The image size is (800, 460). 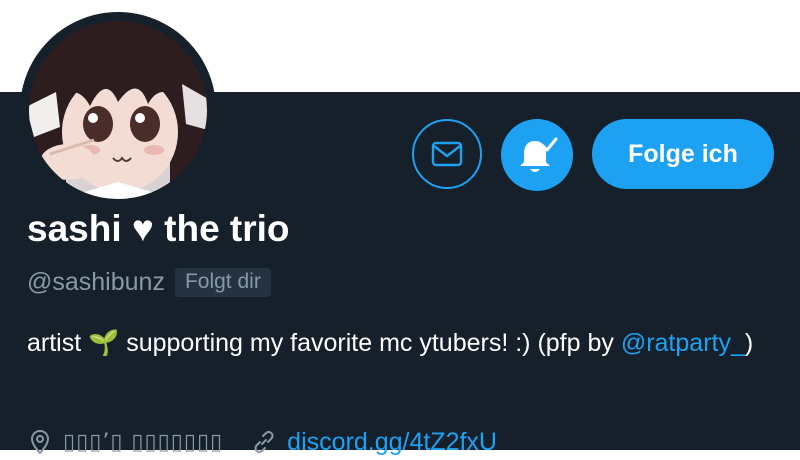 I want to click on message-button, so click(x=447, y=154).